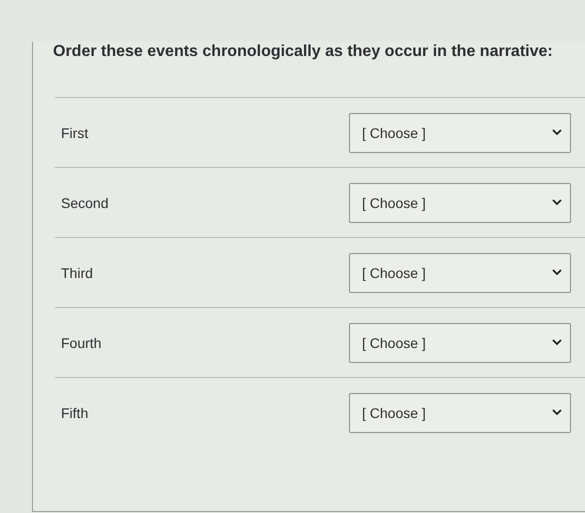 The height and width of the screenshot is (513, 585). What do you see at coordinates (74, 412) in the screenshot?
I see `order-label: Fifth` at bounding box center [74, 412].